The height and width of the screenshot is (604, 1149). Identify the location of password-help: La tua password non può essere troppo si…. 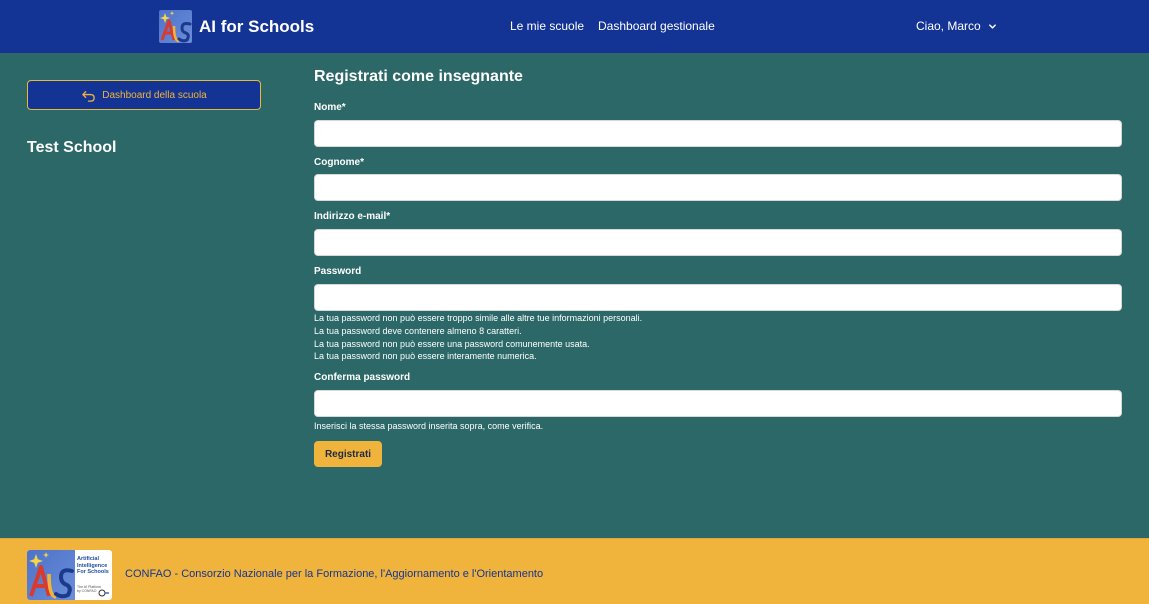
(478, 337).